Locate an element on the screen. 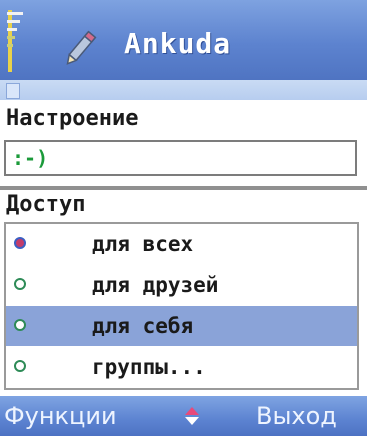 Image resolution: width=367 pixels, height=436 pixels. pencil-icon is located at coordinates (80, 48).